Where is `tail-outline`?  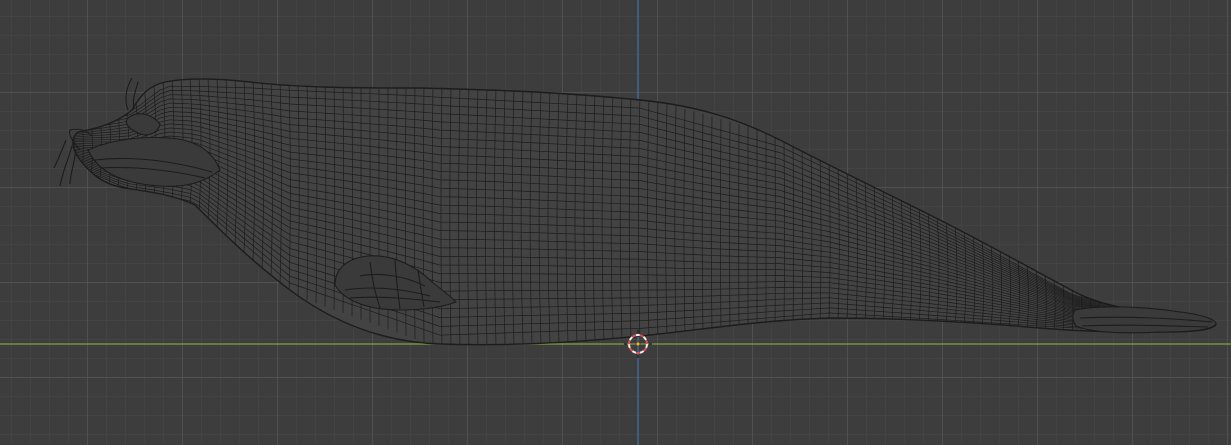
tail-outline is located at coordinates (1144, 320).